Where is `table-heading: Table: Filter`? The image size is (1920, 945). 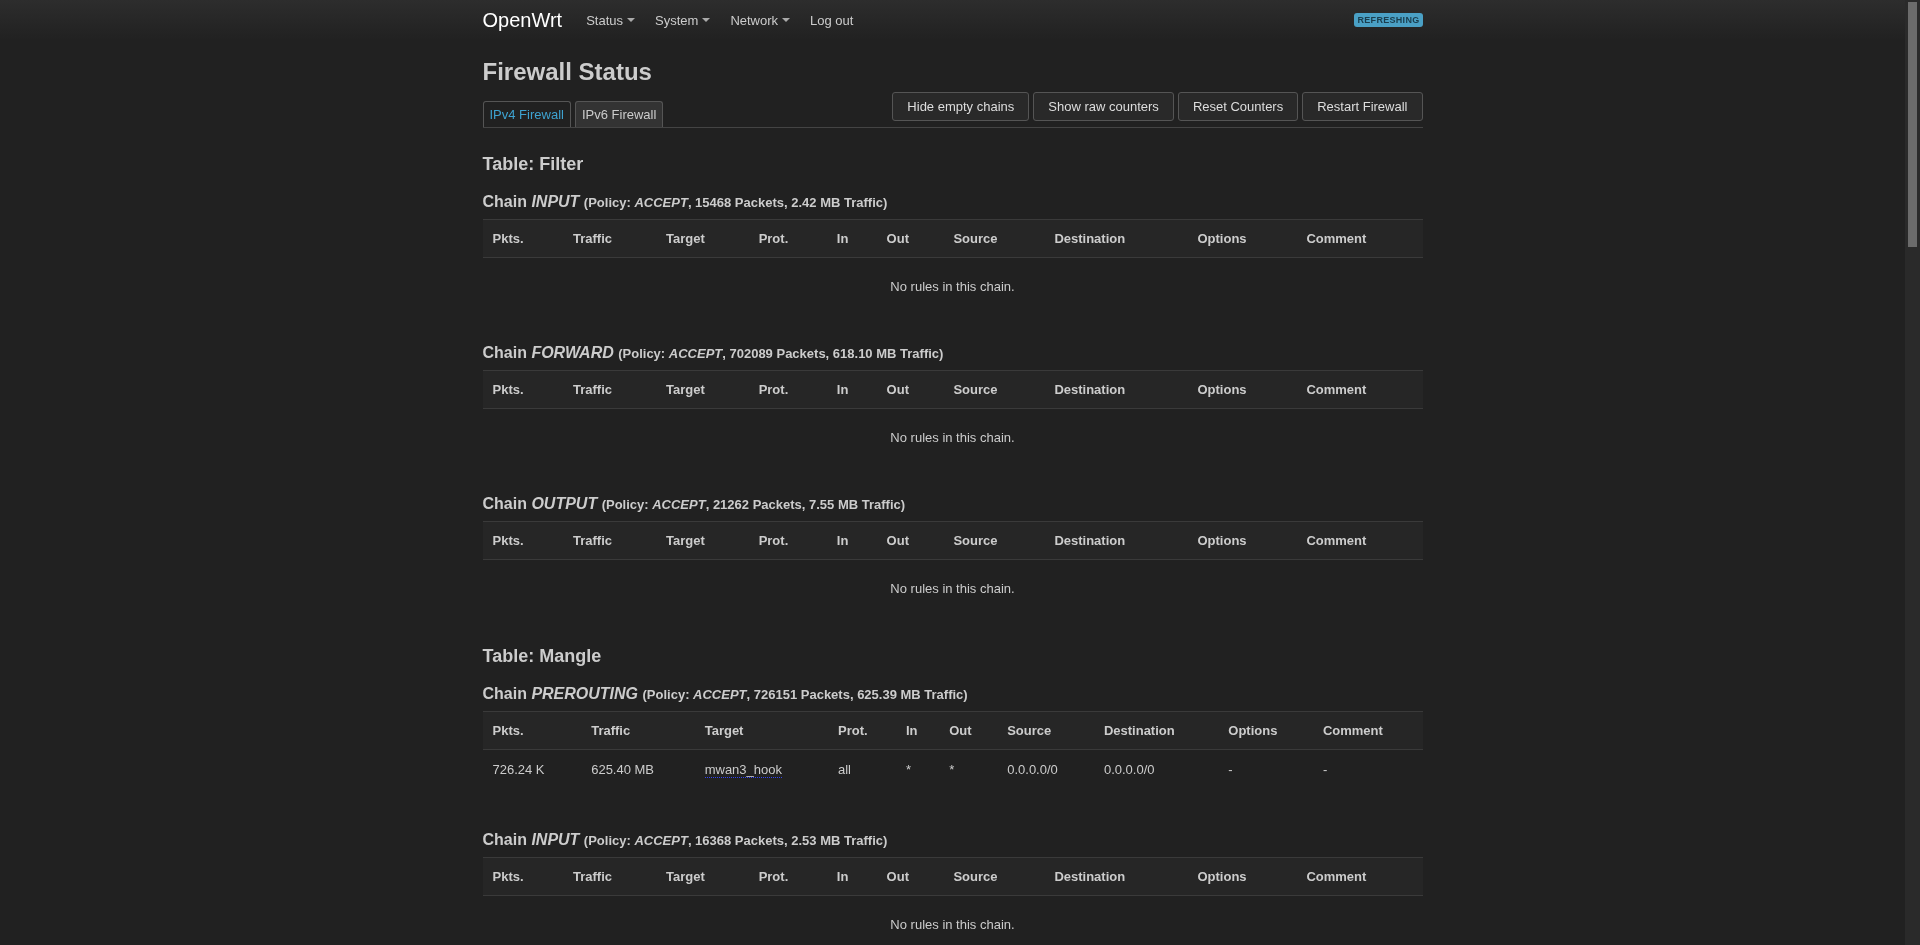 table-heading: Table: Filter is located at coordinates (533, 164).